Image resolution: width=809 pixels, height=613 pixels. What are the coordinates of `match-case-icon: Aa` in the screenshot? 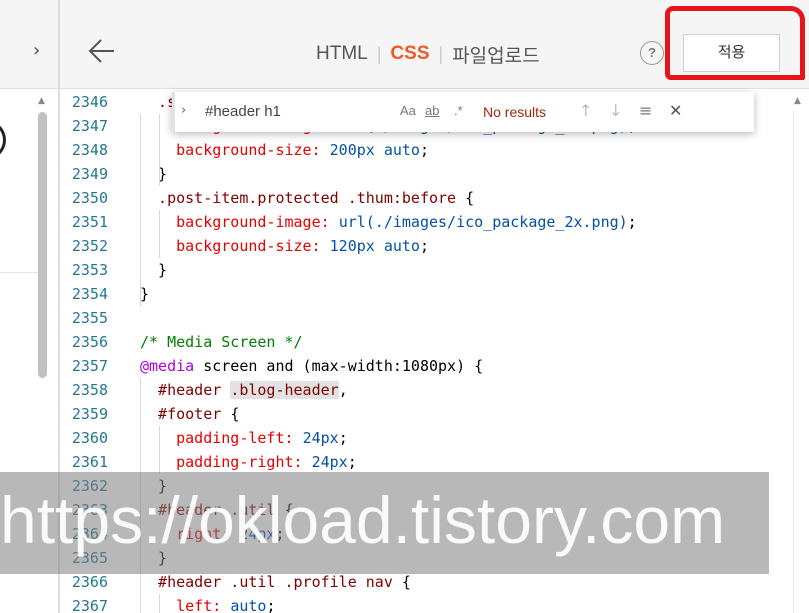 It's located at (408, 110).